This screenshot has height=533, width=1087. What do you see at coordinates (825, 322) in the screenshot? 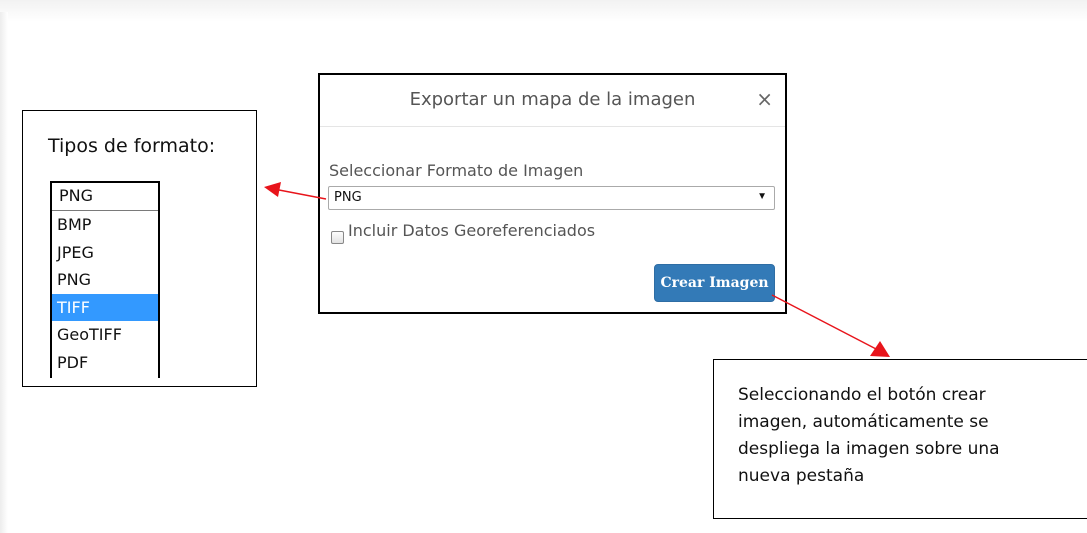
I see `arrow-to-note-line` at bounding box center [825, 322].